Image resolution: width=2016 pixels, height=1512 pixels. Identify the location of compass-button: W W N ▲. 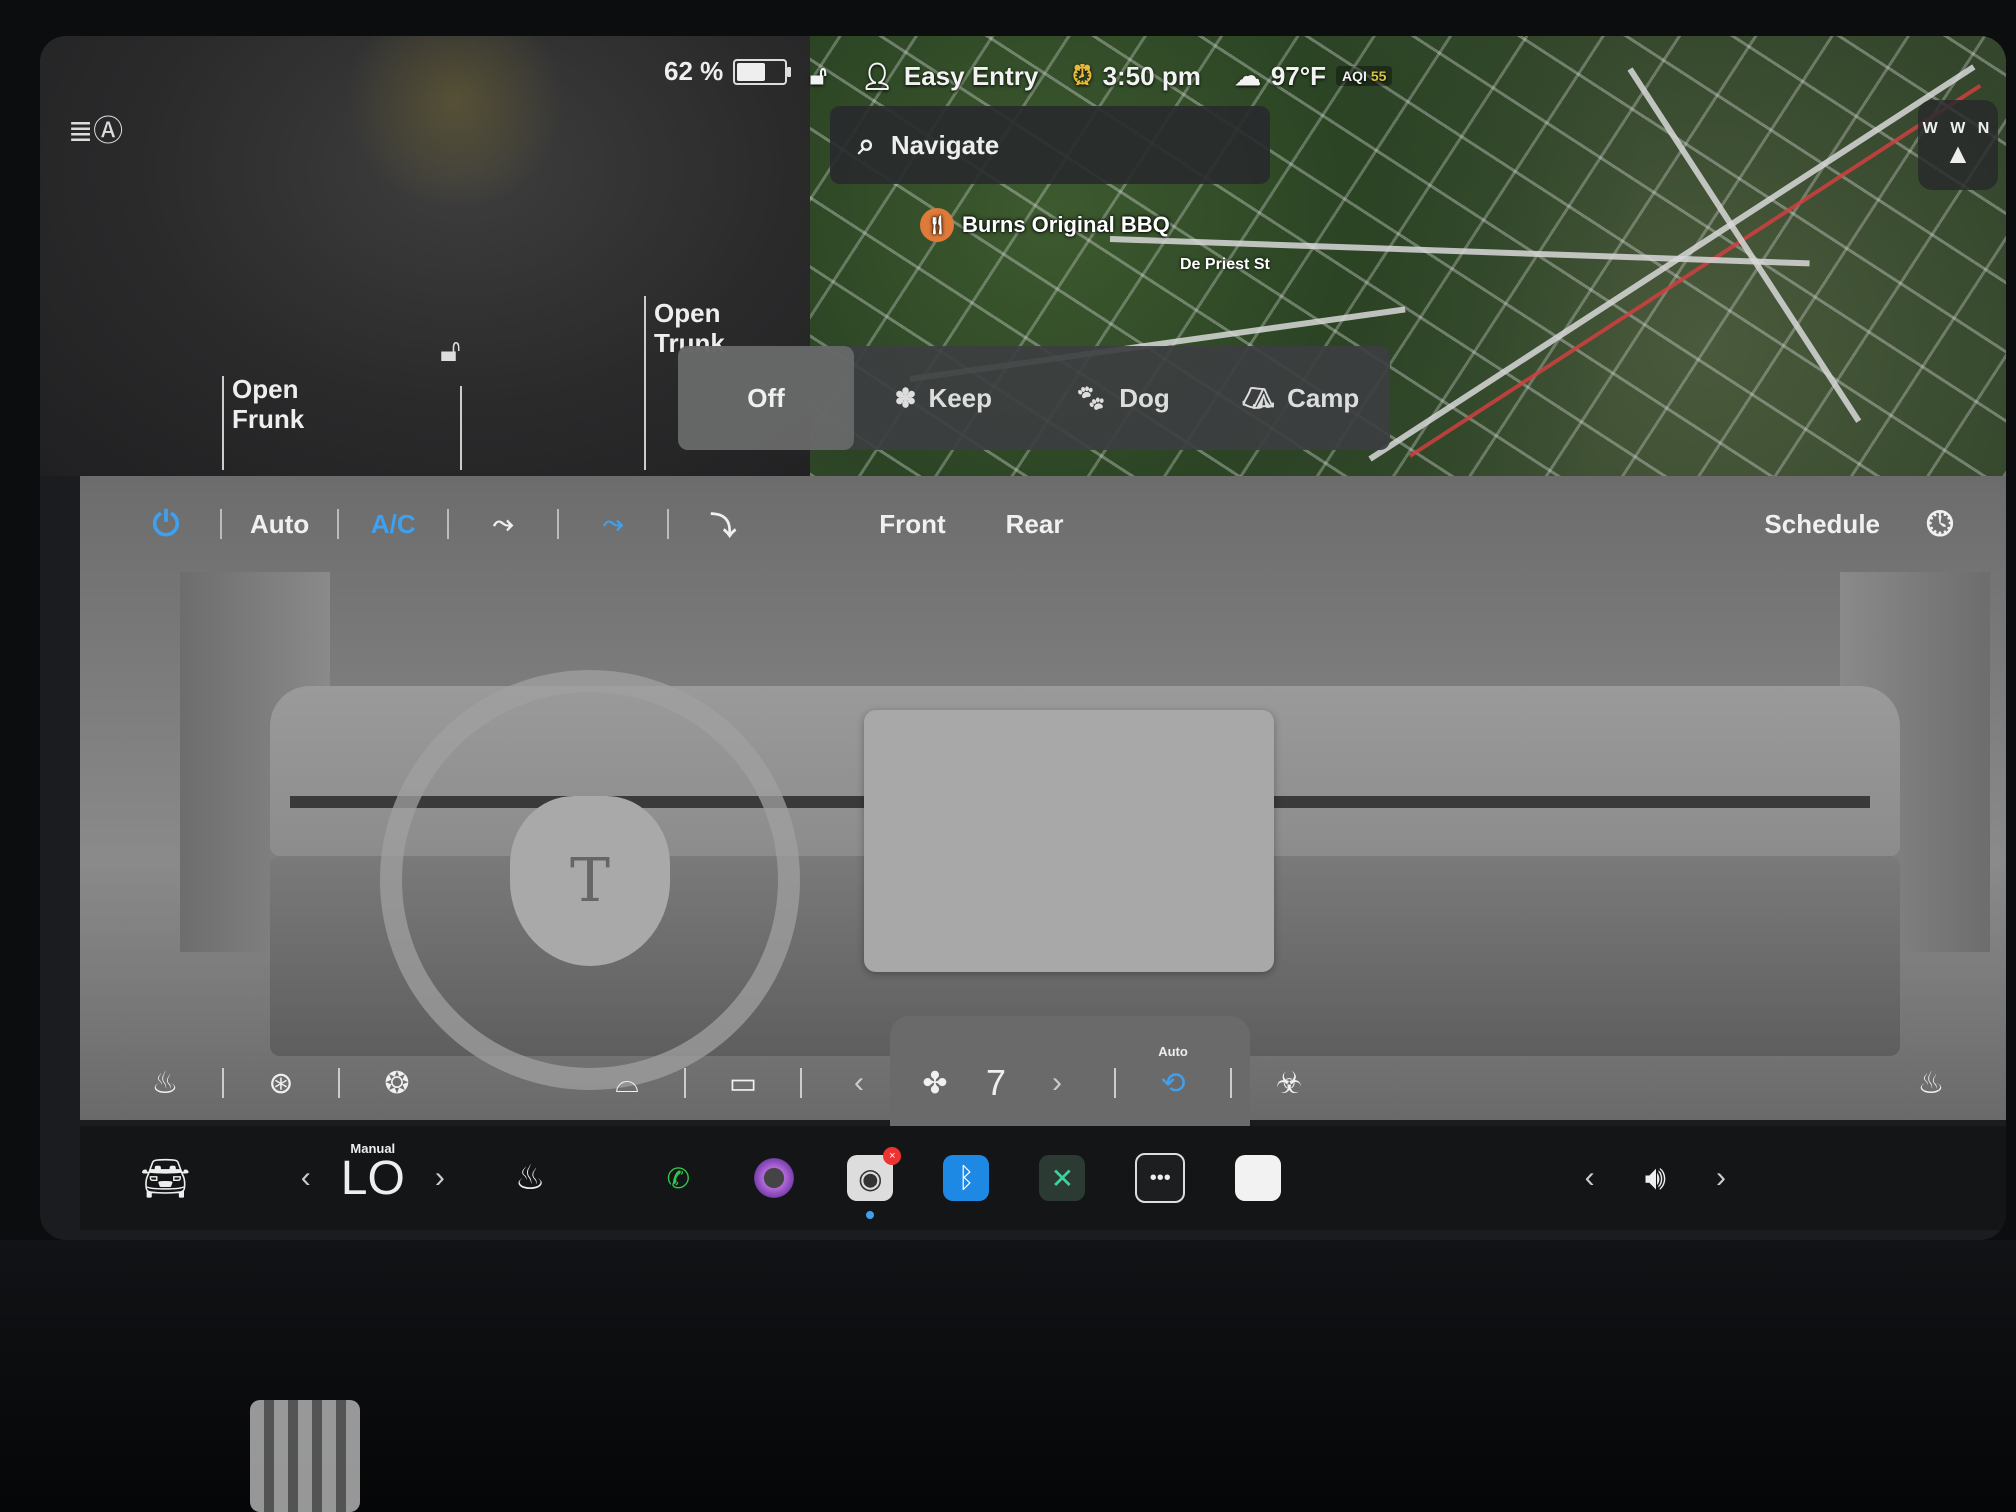
(1958, 145).